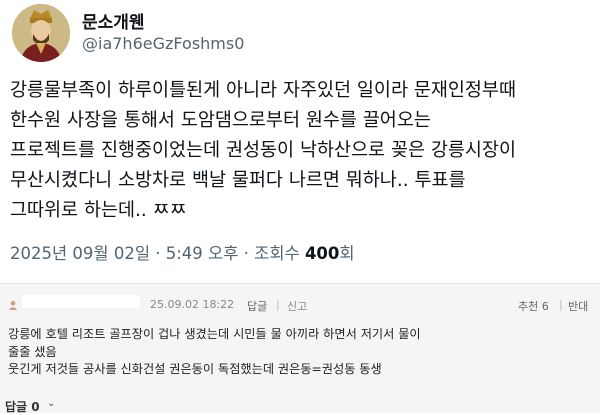 The image size is (600, 415). I want to click on views-count: 400, so click(322, 253).